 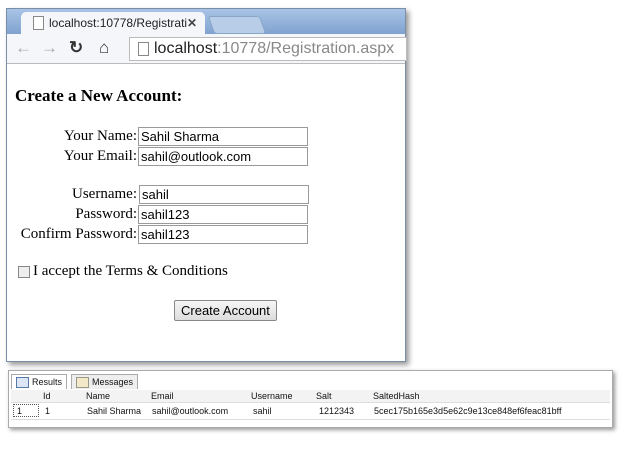 What do you see at coordinates (100, 136) in the screenshot?
I see `name-label: Your Name:` at bounding box center [100, 136].